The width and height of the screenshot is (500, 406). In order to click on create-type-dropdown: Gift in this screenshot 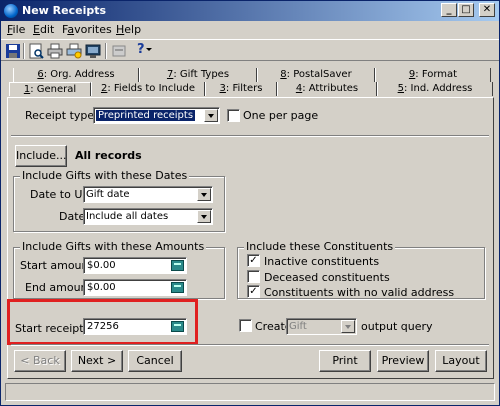, I will do `click(321, 326)`.